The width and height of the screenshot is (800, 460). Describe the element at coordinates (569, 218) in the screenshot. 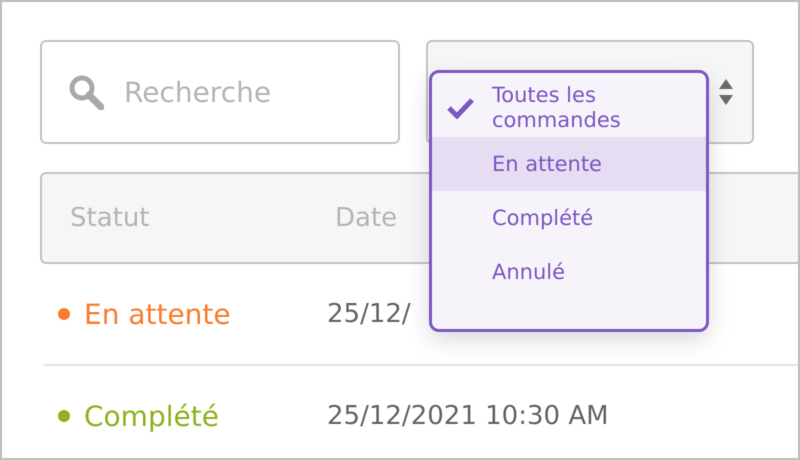

I see `menu-option: Complété` at that location.